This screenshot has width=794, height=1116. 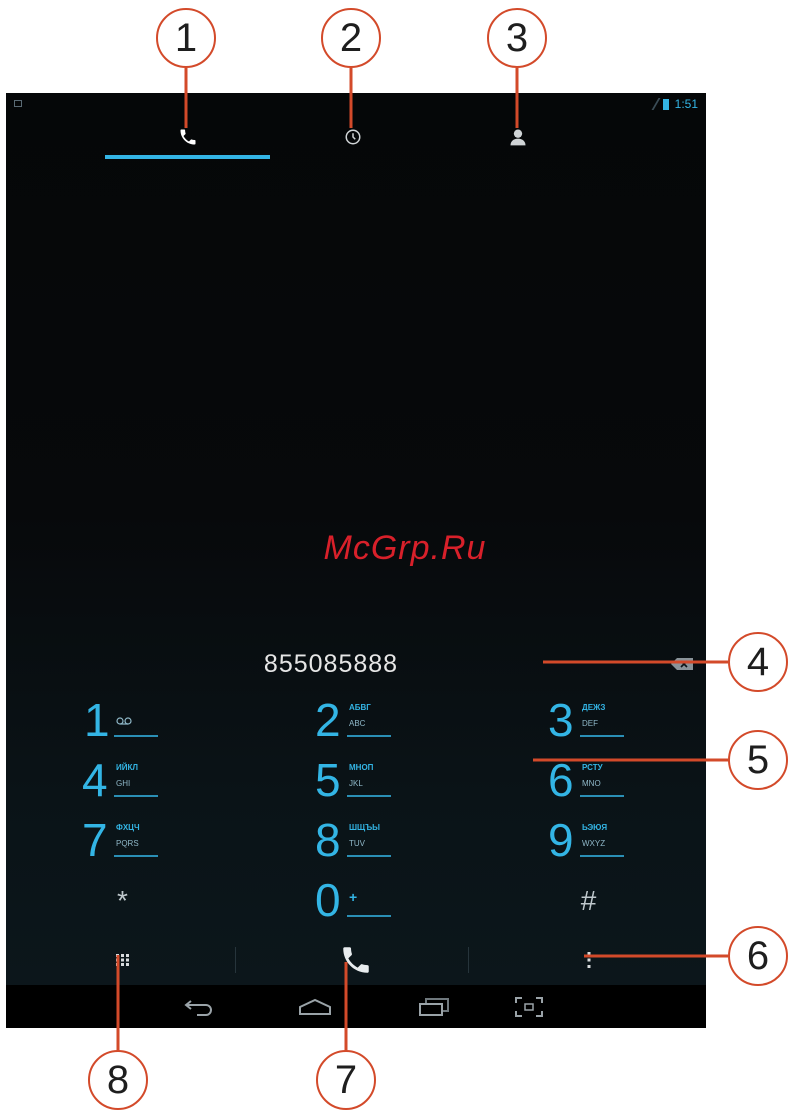 What do you see at coordinates (346, 1080) in the screenshot?
I see `callout-7: 7` at bounding box center [346, 1080].